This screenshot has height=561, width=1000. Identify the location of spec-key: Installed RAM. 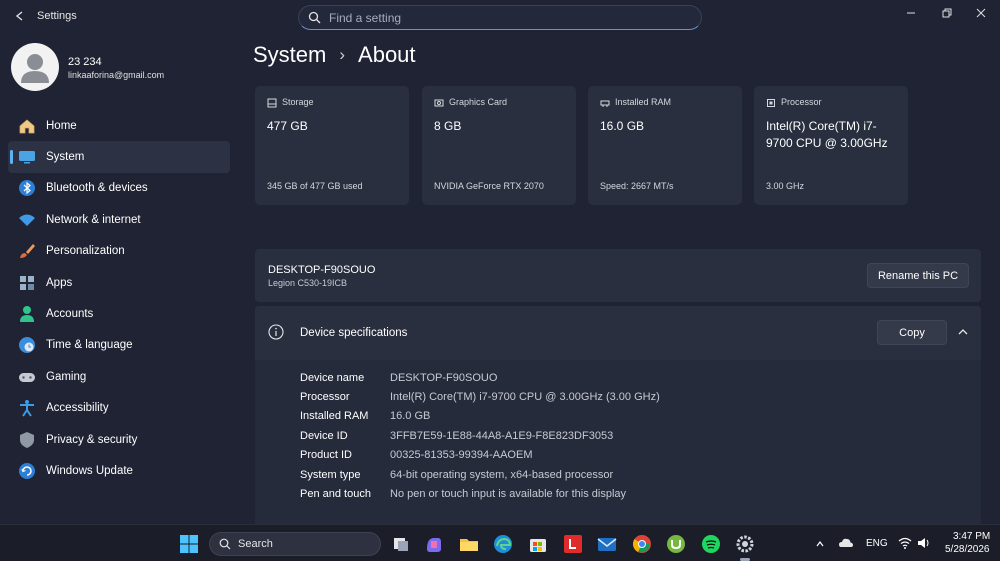
(334, 416).